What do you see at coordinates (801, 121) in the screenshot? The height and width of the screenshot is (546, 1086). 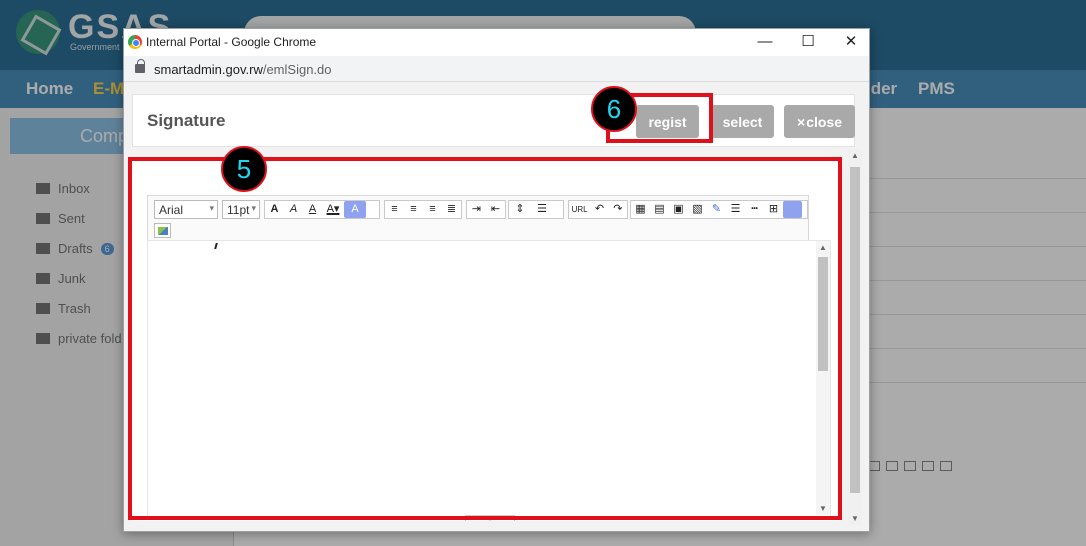 I see `close-x-icon: ×` at bounding box center [801, 121].